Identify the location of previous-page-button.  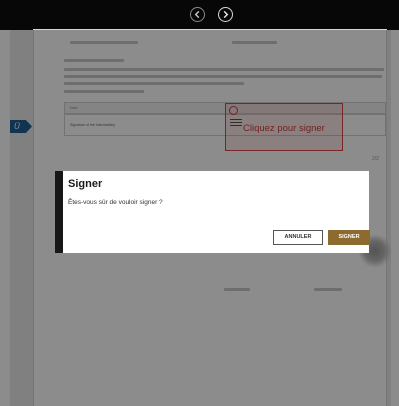
(197, 14).